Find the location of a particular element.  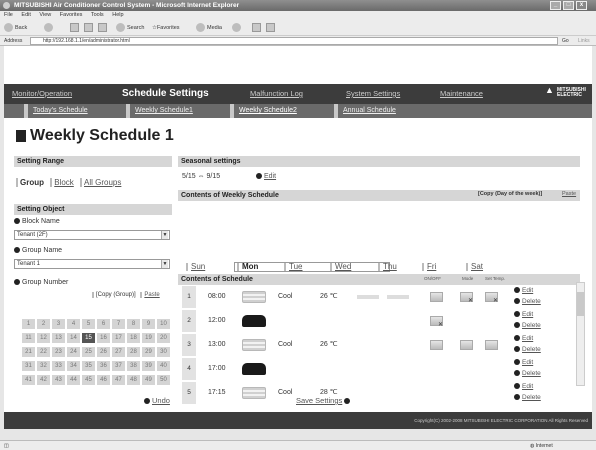

group-number-cell: 41 is located at coordinates (28, 380).